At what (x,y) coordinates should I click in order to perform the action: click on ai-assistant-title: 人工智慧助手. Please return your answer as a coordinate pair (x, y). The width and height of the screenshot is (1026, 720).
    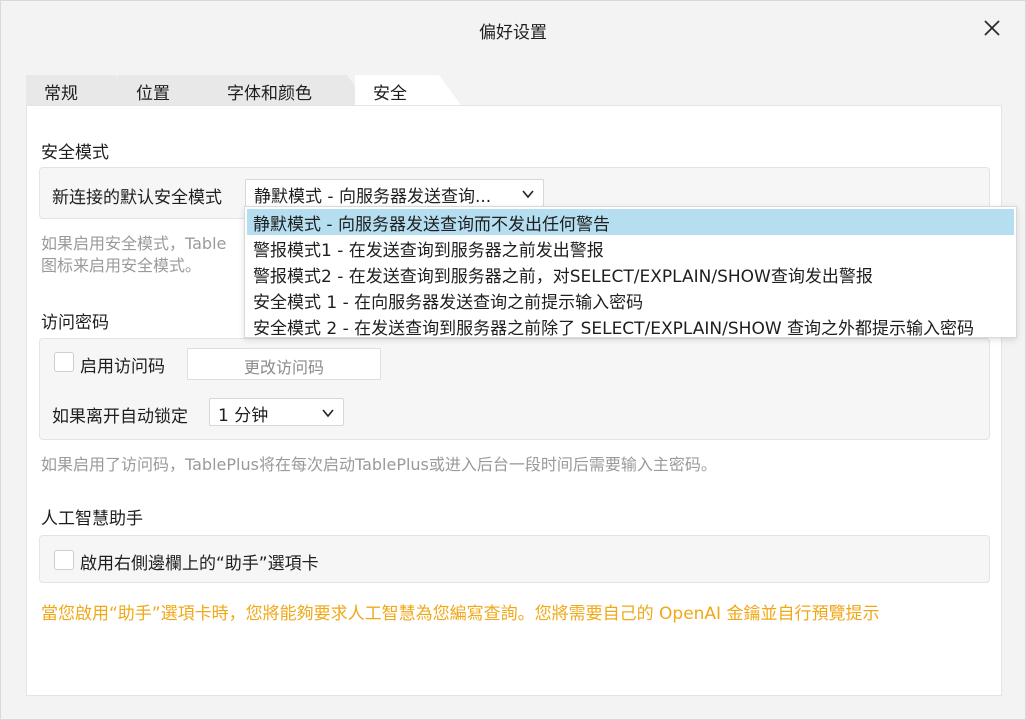
    Looking at the image, I should click on (92, 519).